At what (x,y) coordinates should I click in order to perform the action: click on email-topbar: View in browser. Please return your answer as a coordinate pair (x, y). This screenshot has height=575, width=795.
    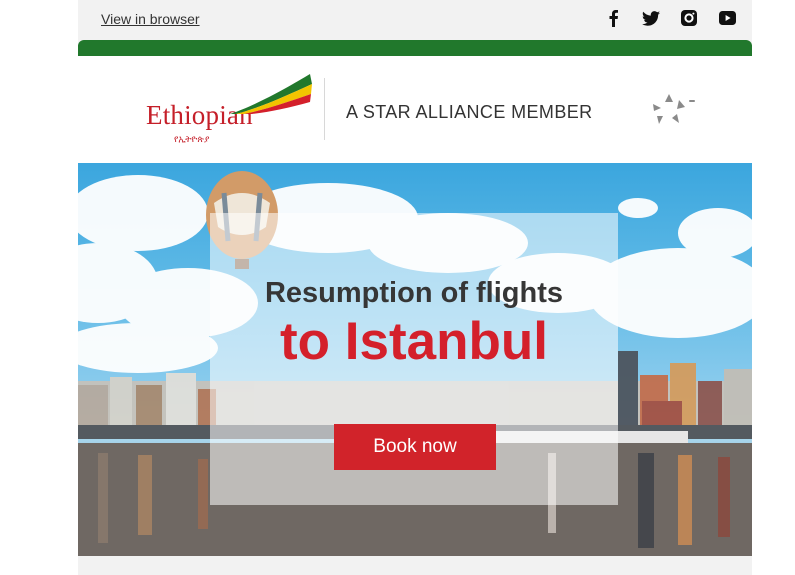
    Looking at the image, I should click on (415, 20).